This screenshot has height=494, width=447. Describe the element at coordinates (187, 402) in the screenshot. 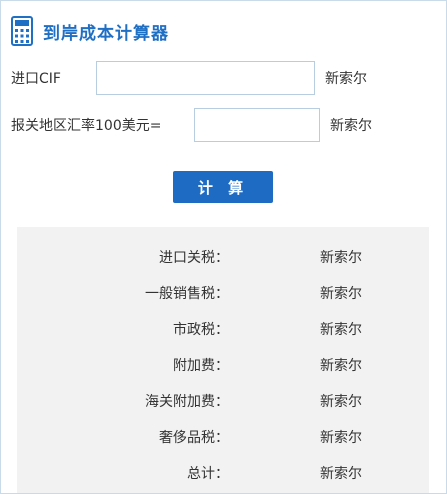

I see `result-label: 海关附加费：` at that location.